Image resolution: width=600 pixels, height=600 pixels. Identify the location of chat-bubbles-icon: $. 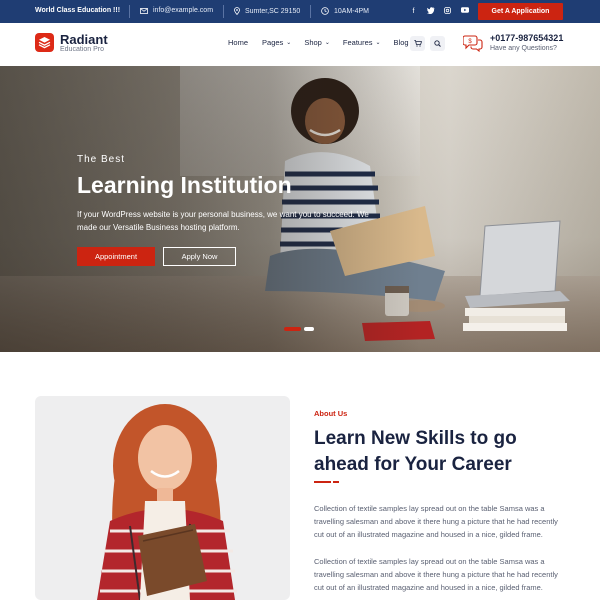
(473, 43).